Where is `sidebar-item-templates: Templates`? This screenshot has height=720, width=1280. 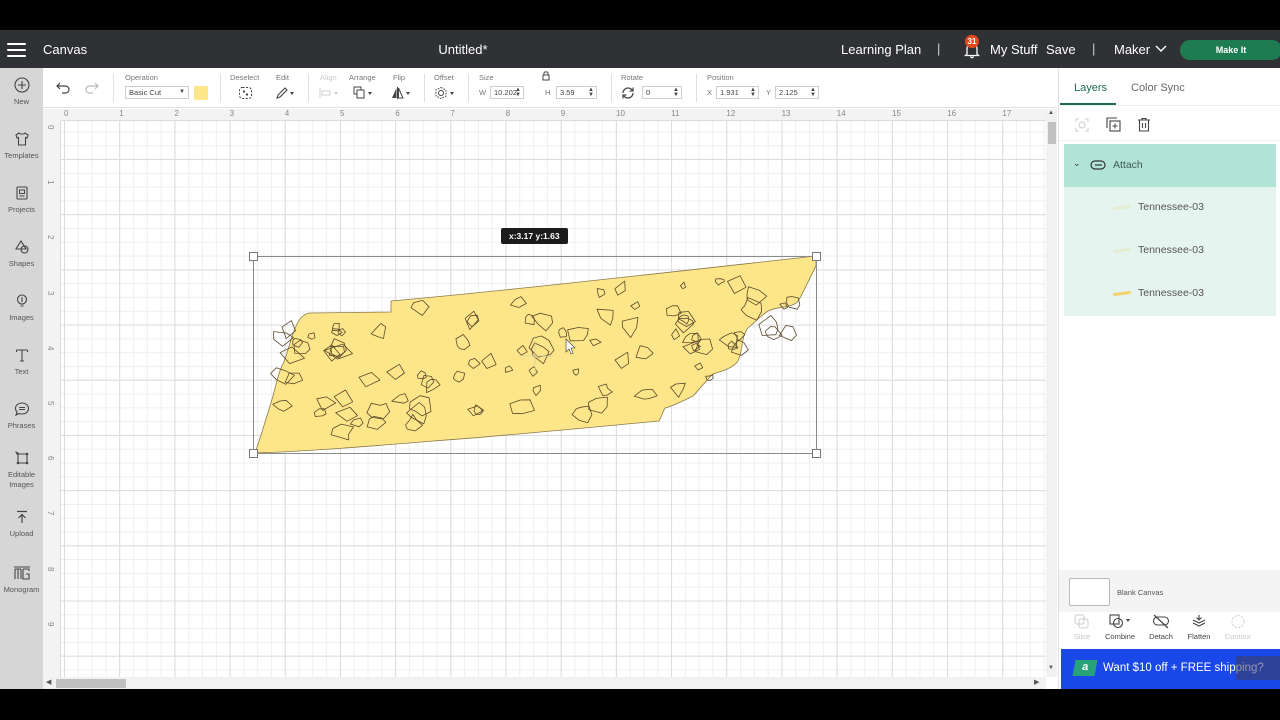
sidebar-item-templates: Templates is located at coordinates (21, 146).